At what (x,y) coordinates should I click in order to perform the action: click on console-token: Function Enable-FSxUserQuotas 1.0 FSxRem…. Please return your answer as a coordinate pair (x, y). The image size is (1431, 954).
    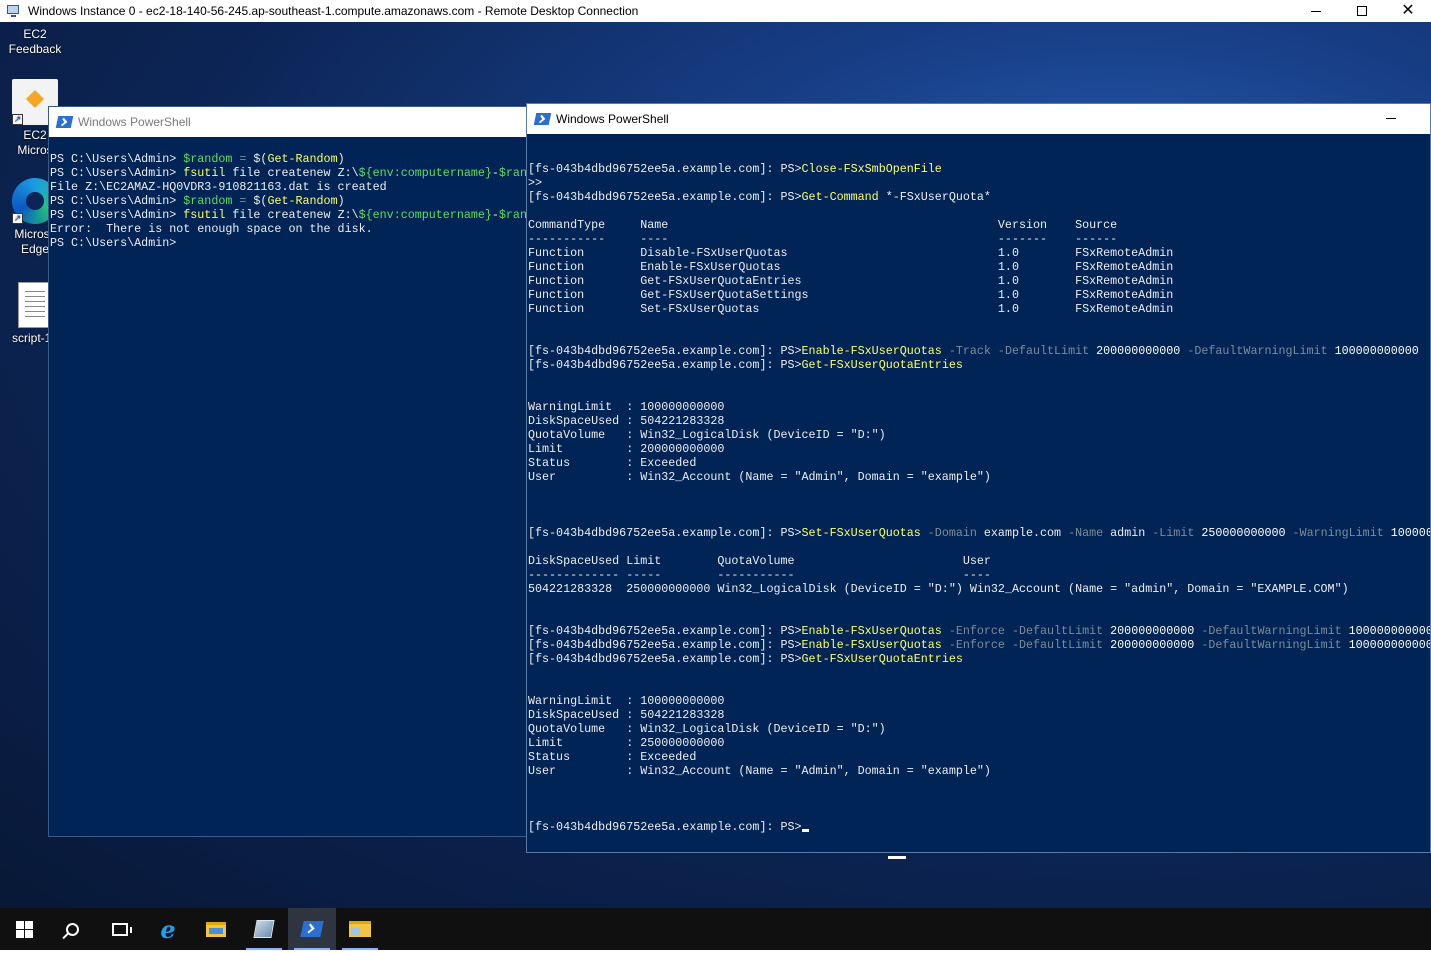
    Looking at the image, I should click on (851, 267).